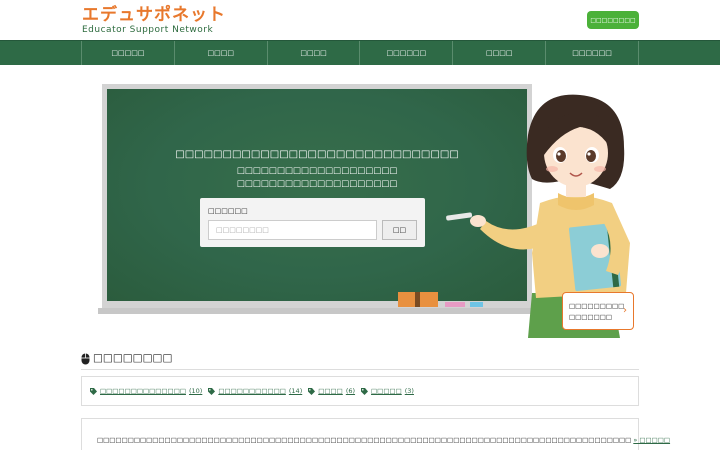 The width and height of the screenshot is (720, 450). I want to click on search-input, so click(292, 230).